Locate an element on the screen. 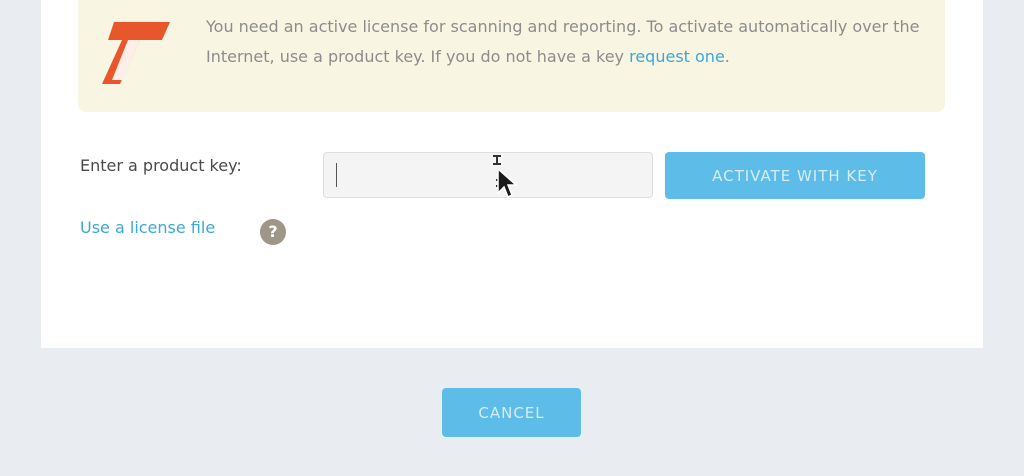  cancel-button: CANCEL is located at coordinates (511, 412).